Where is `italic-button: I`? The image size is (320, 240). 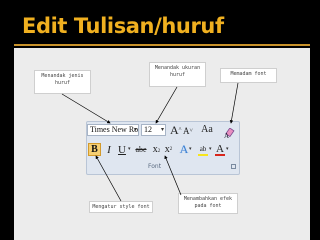
italic-button: I is located at coordinates (109, 150).